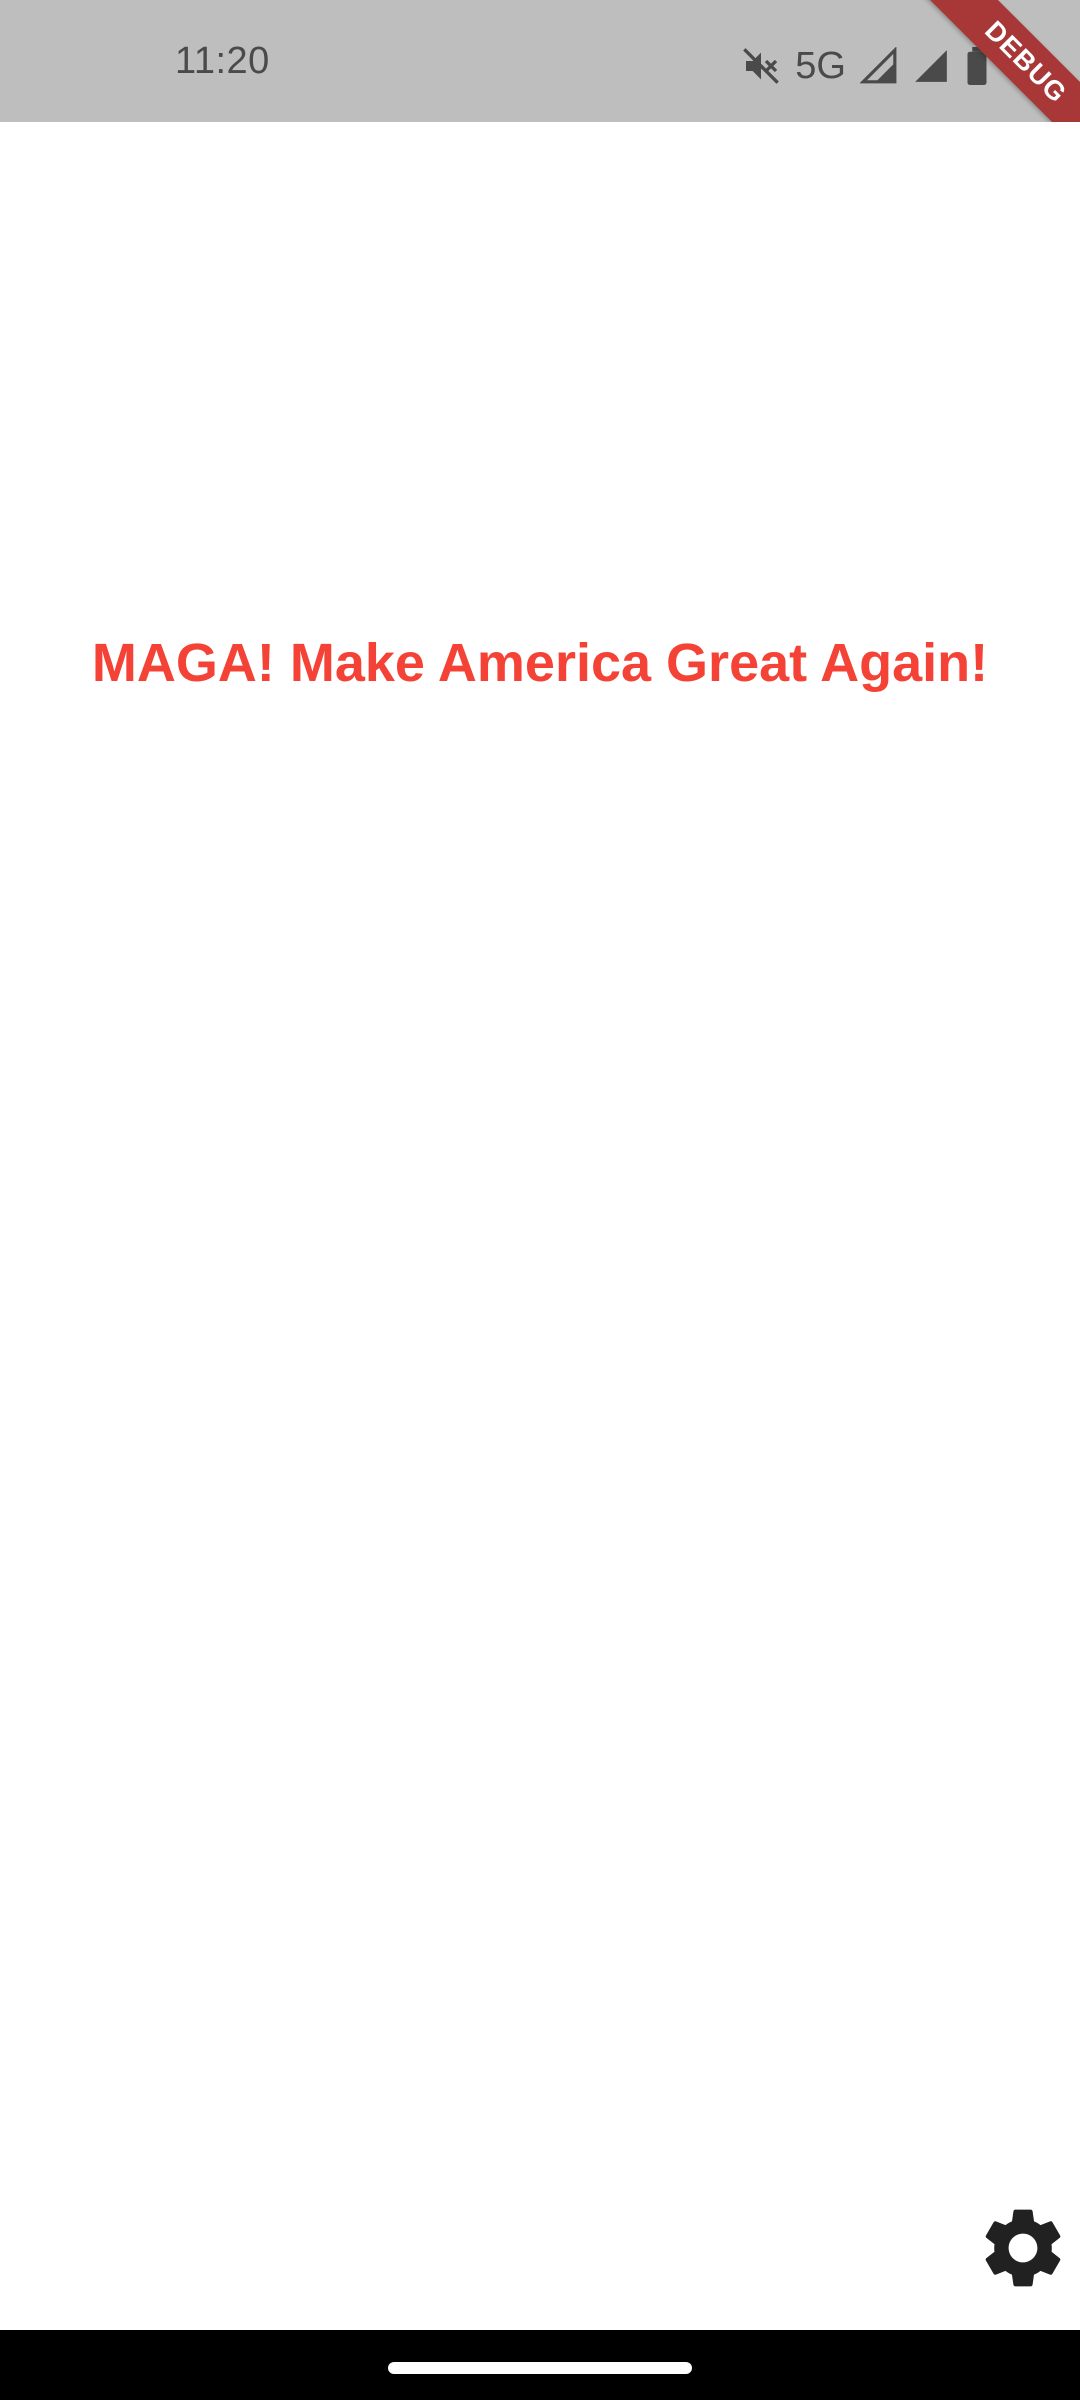 The width and height of the screenshot is (1080, 2400). I want to click on home-handle, so click(540, 2368).